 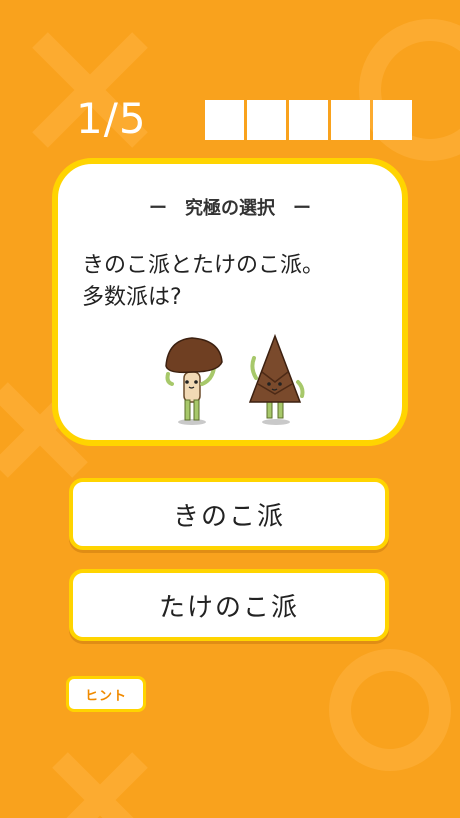 What do you see at coordinates (276, 379) in the screenshot?
I see `bamboo-shoot-character-icon` at bounding box center [276, 379].